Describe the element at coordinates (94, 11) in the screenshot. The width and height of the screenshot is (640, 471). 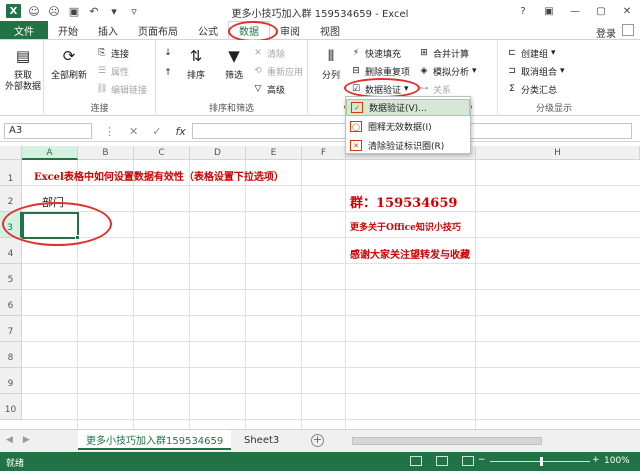
I see `undo-icon: ↶` at that location.